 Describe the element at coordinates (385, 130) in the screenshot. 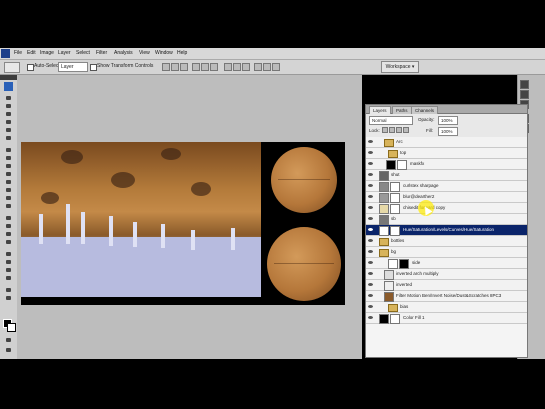

I see `lock-transparent-icon` at that location.